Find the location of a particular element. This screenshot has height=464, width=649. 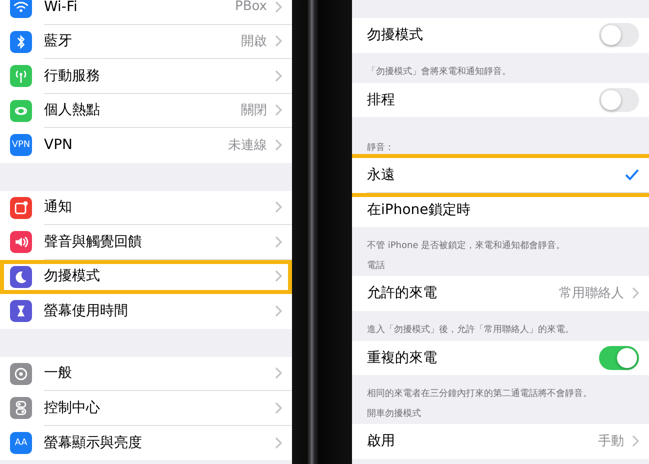

row-value: 未連線 is located at coordinates (247, 145).